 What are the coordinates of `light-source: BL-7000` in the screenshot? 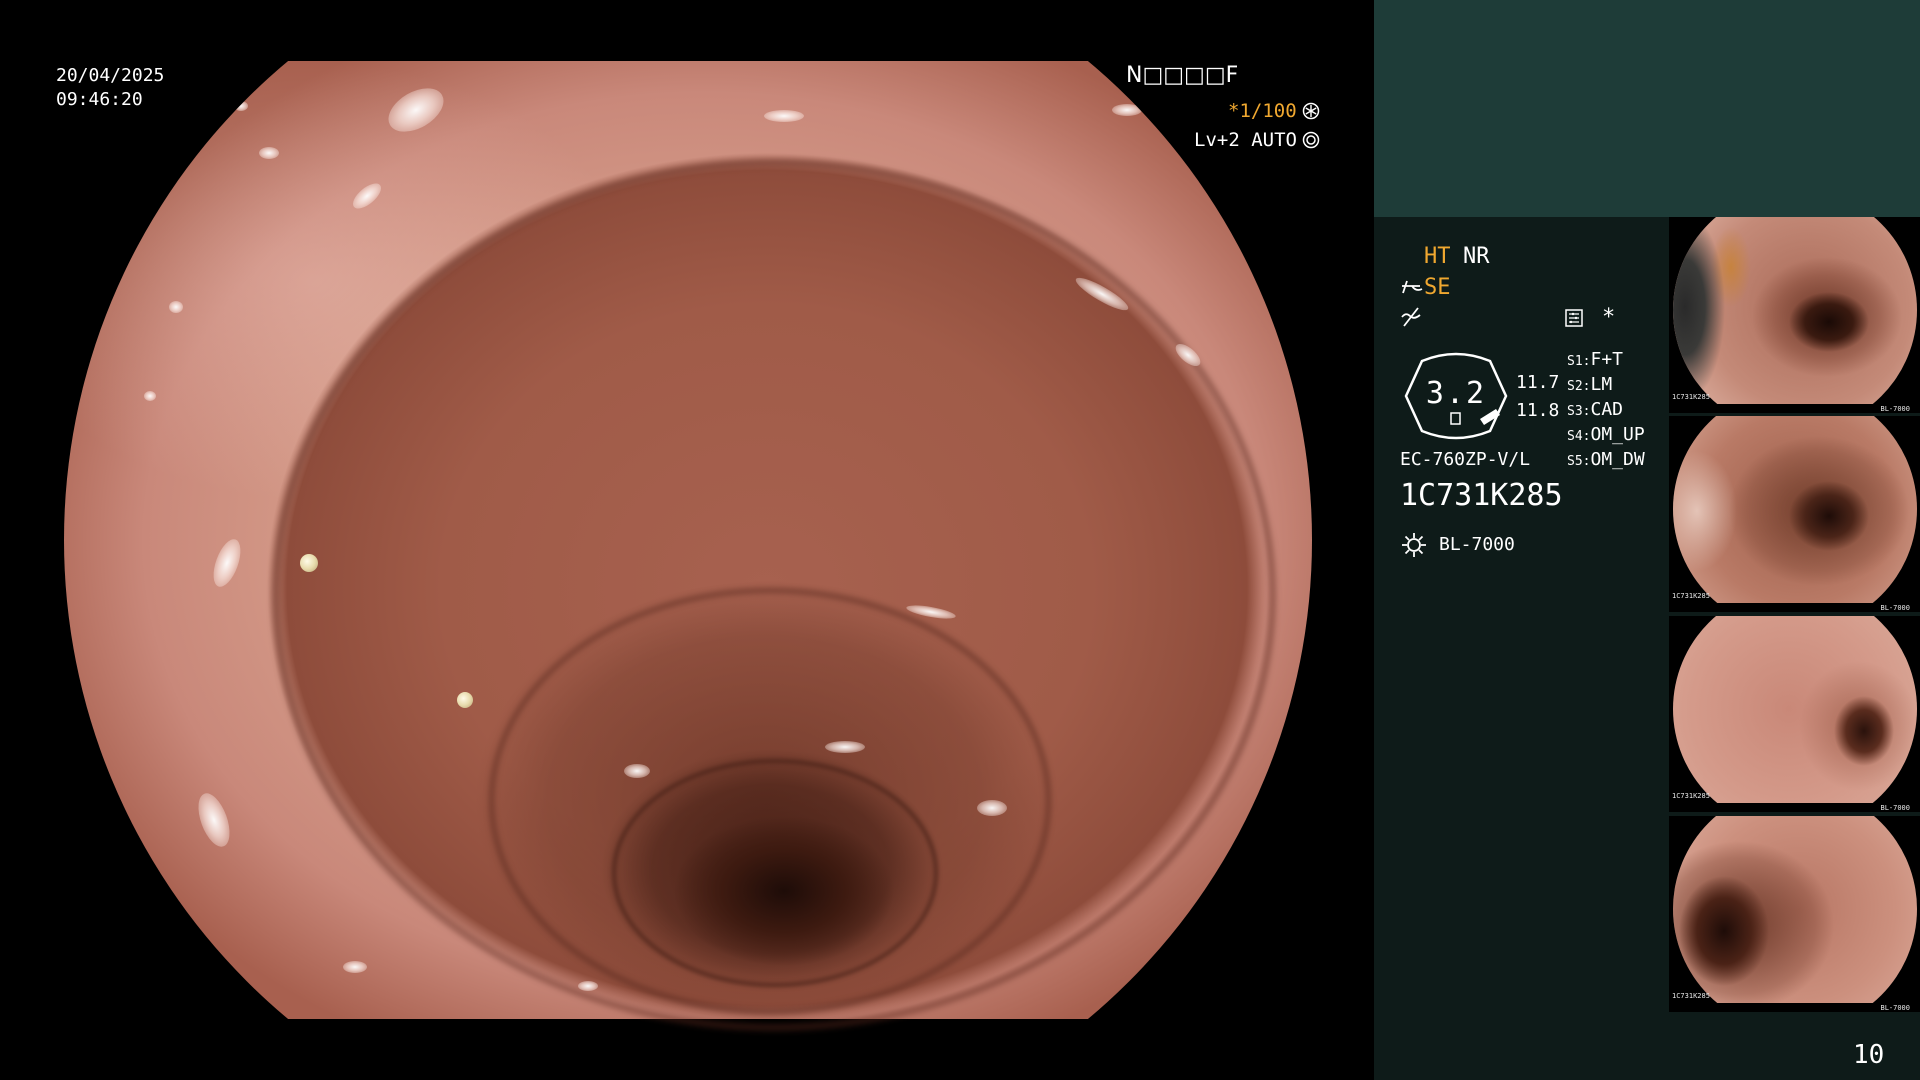 It's located at (1477, 544).